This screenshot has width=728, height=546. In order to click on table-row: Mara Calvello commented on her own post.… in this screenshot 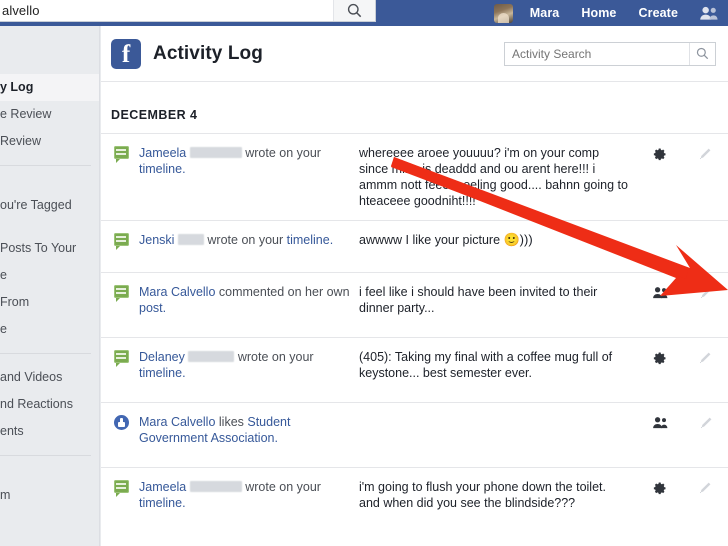, I will do `click(414, 305)`.